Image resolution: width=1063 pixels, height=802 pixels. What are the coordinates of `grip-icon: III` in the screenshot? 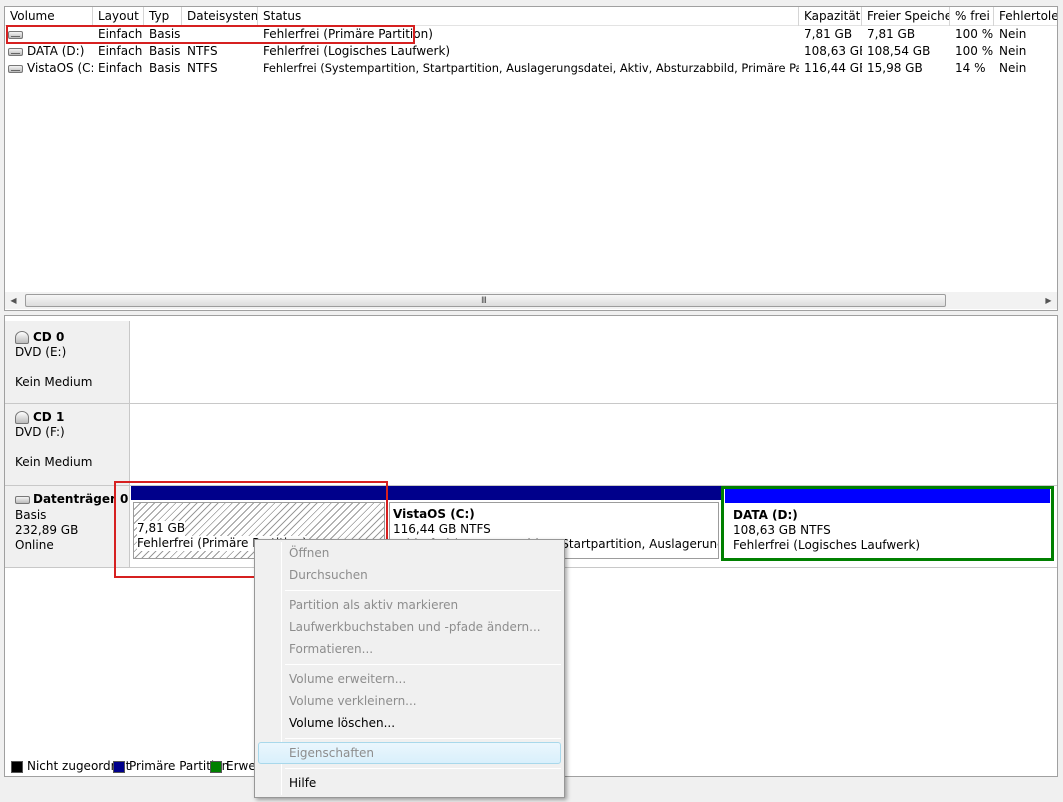 It's located at (484, 301).